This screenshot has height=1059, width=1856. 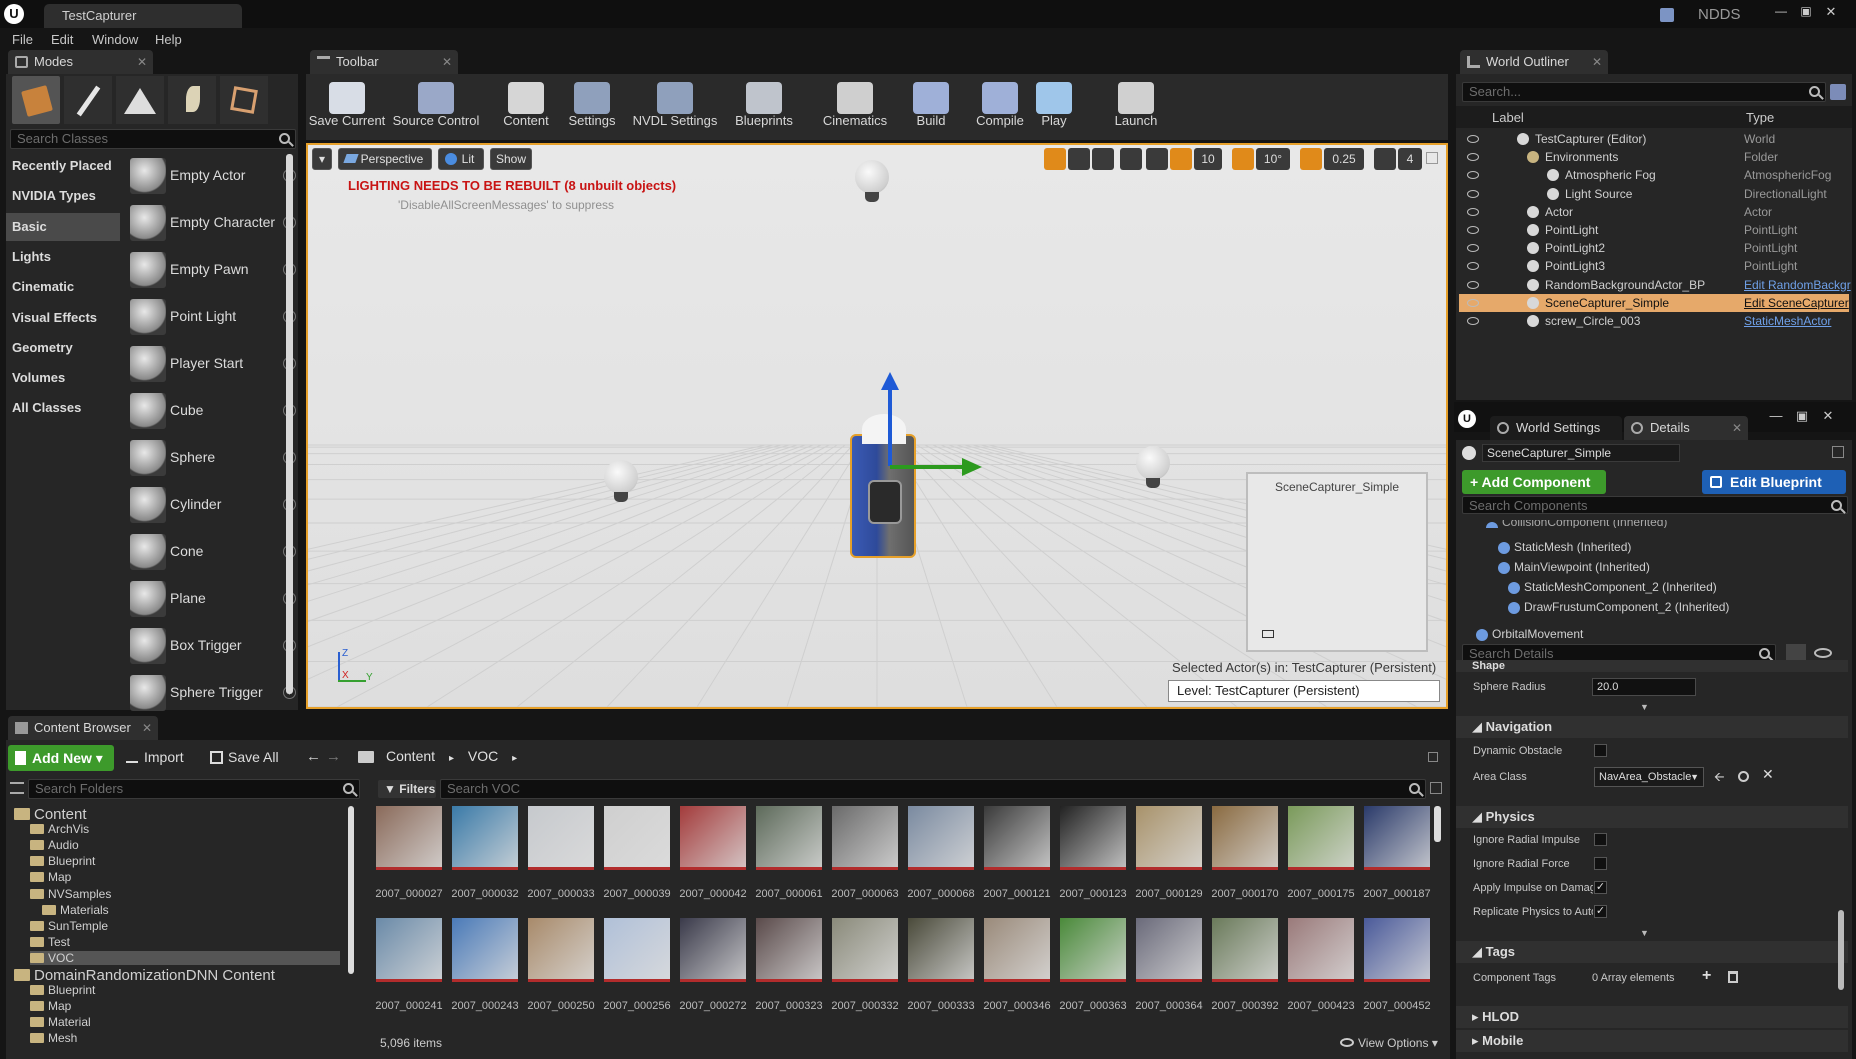 I want to click on world-space-icon, so click(x=1131, y=159).